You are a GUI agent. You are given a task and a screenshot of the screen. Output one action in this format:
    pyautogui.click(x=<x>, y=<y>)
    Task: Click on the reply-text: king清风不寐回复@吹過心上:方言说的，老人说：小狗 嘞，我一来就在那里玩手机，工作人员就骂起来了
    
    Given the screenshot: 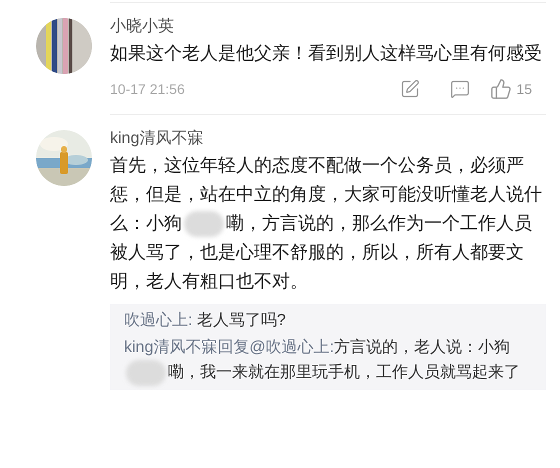 What is the action you would take?
    pyautogui.click(x=328, y=360)
    